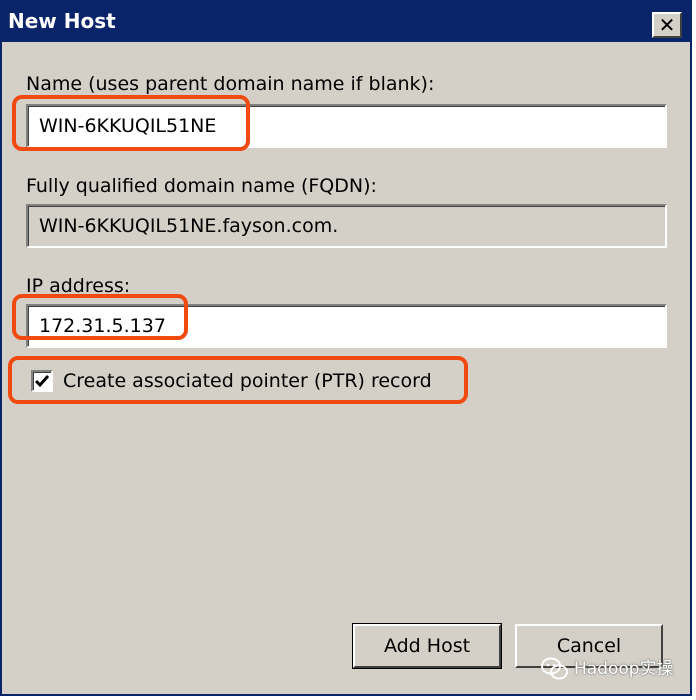 This screenshot has height=700, width=696. I want to click on close-button: ✕, so click(667, 25).